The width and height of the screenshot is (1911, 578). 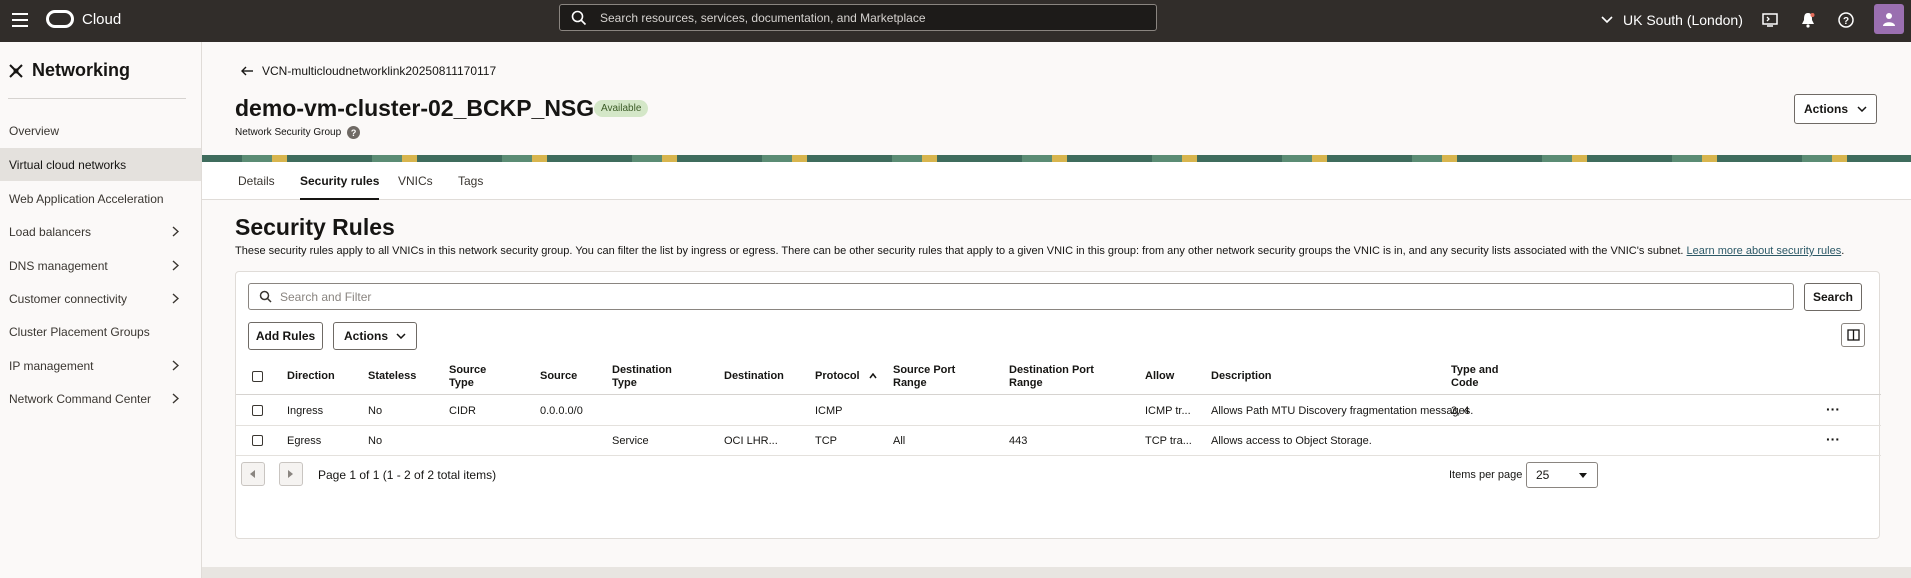 I want to click on oracle-logo-icon, so click(x=60, y=19).